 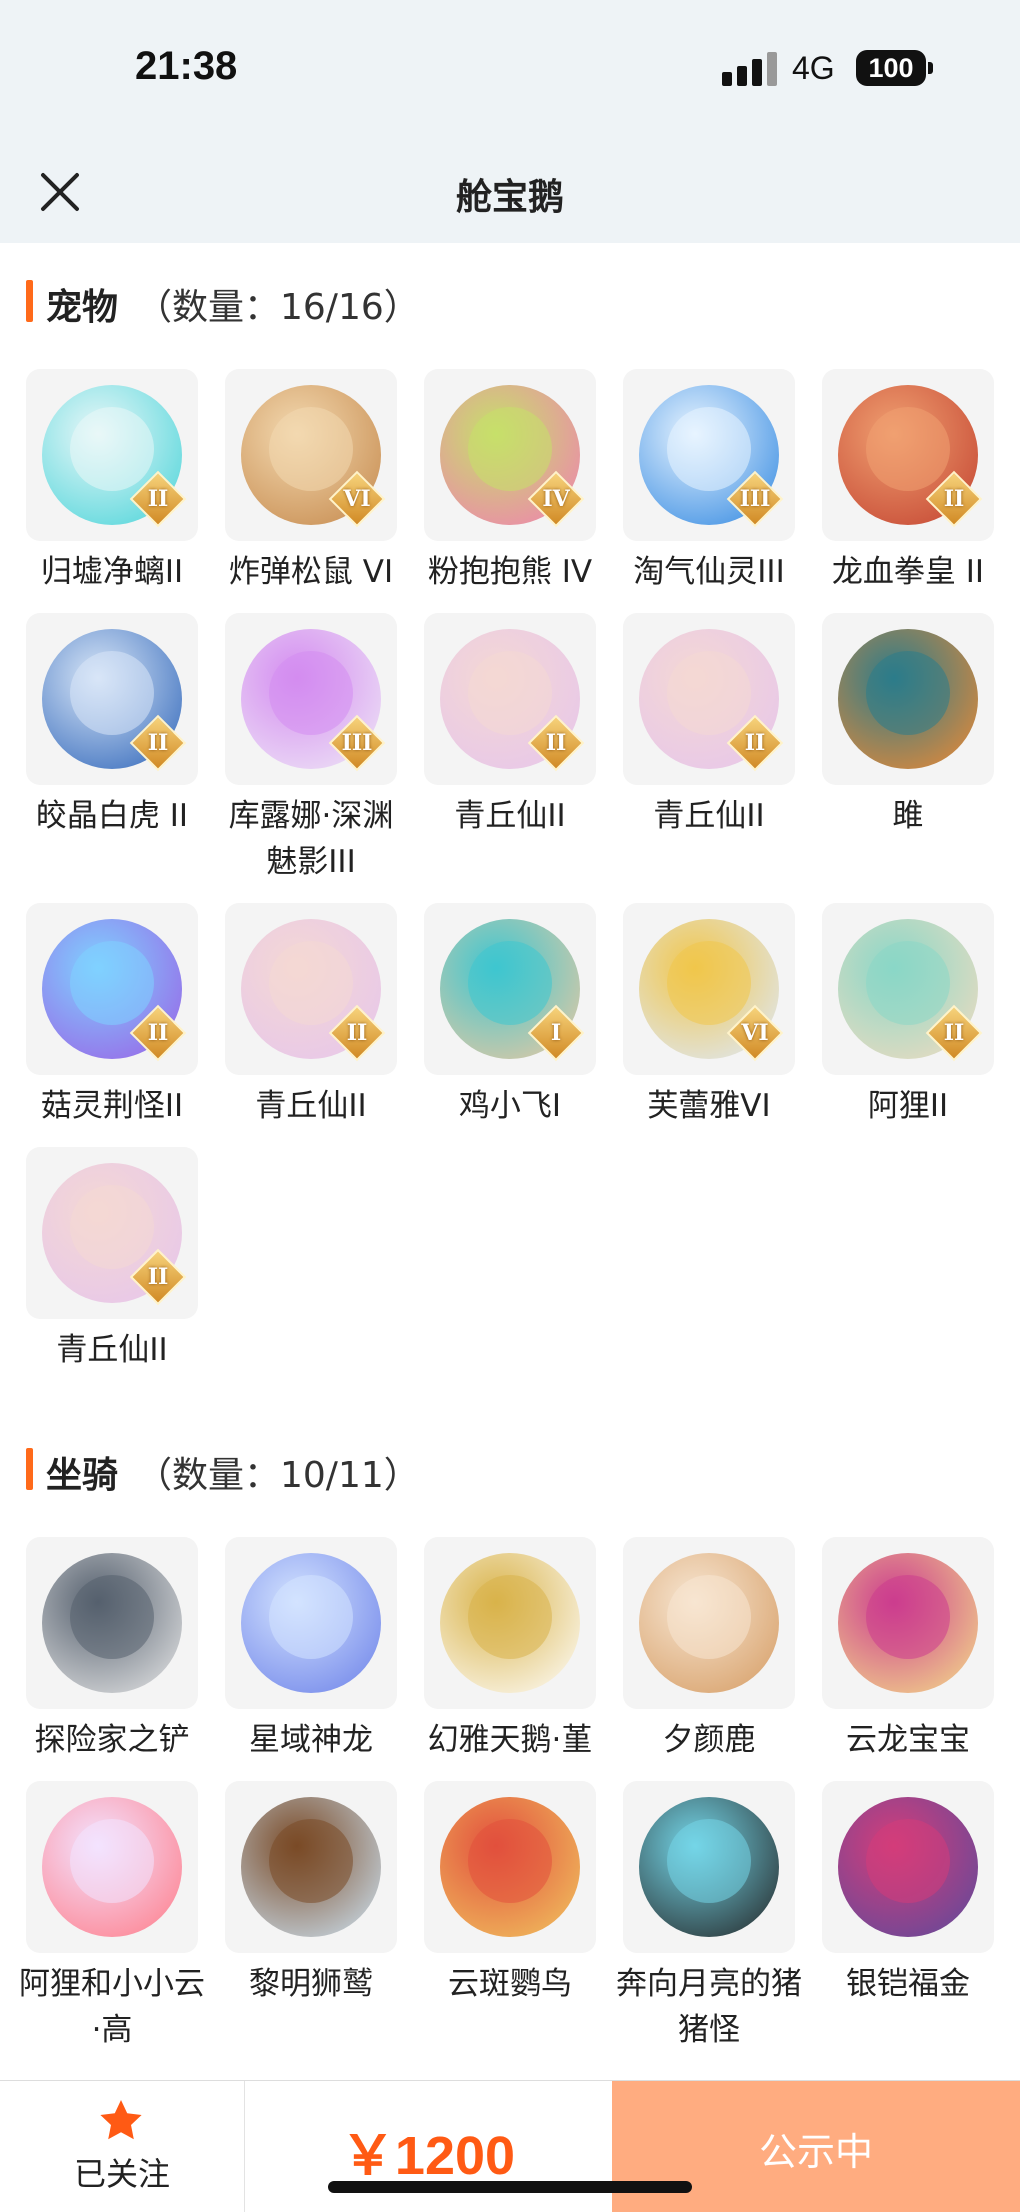 I want to click on home-indicator, so click(x=510, y=2187).